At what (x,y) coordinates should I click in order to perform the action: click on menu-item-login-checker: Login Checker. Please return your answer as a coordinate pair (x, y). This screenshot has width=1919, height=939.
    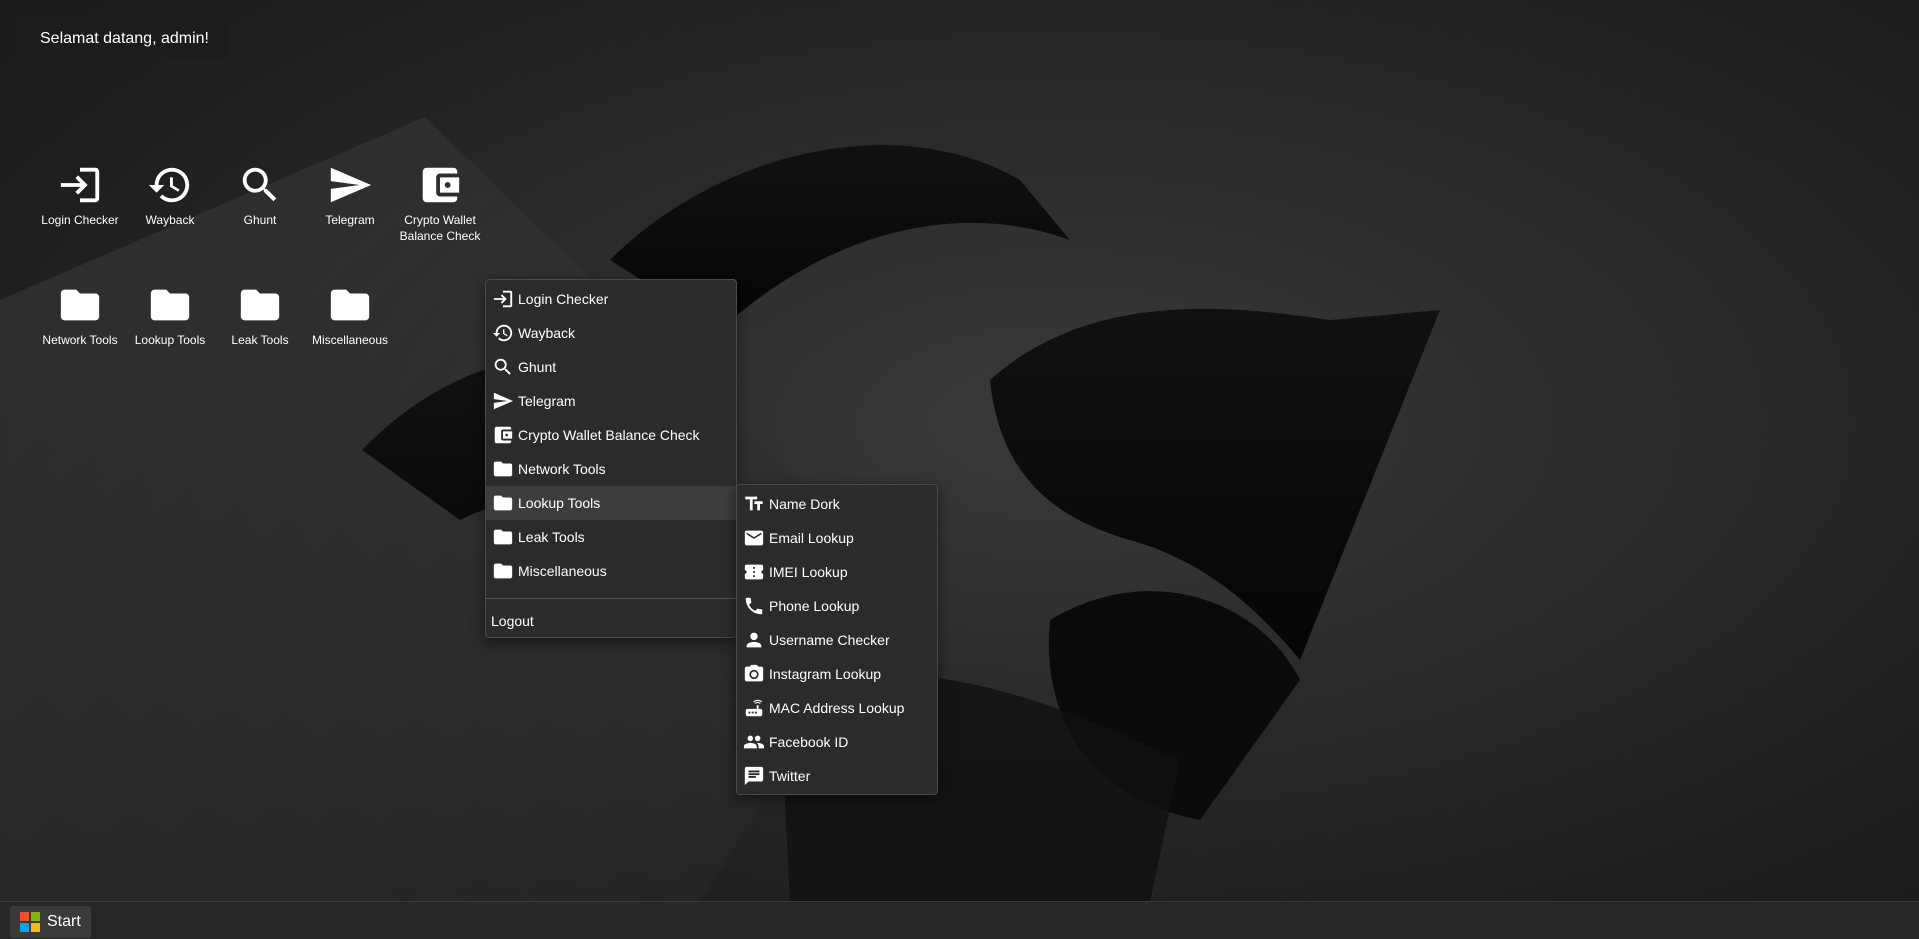
    Looking at the image, I should click on (611, 299).